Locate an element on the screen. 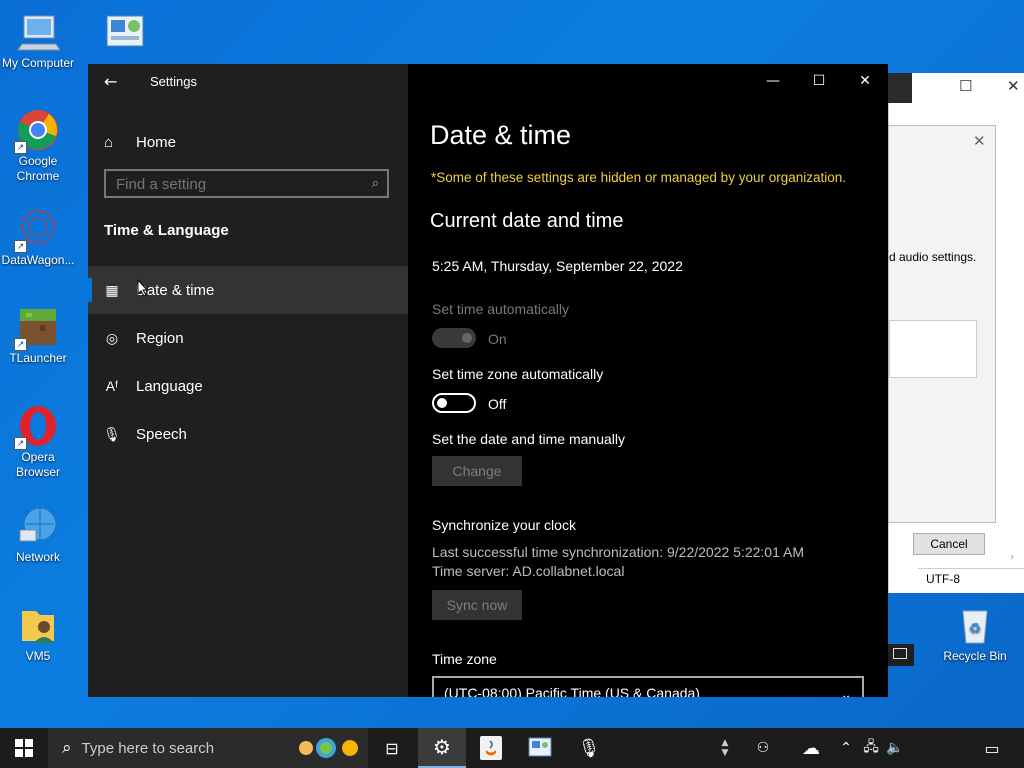 This screenshot has height=768, width=1024. home-label: Home is located at coordinates (156, 142).